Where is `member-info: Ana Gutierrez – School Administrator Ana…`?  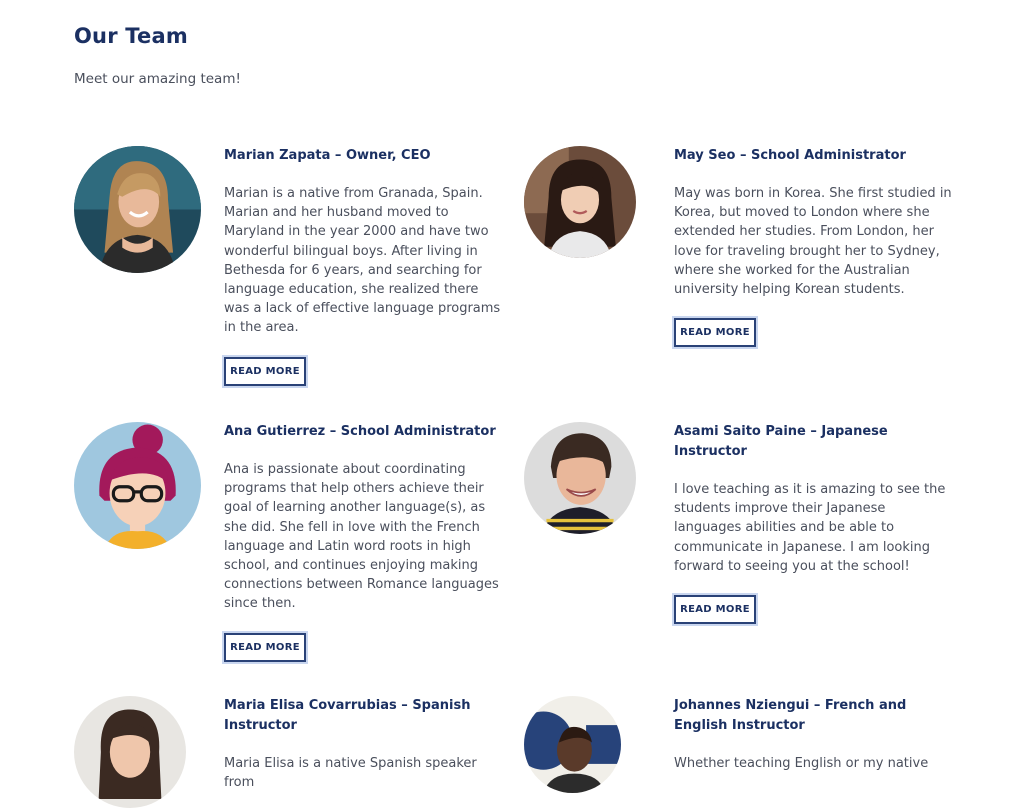
member-info: Ana Gutierrez – School Administrator Ana… is located at coordinates (364, 542).